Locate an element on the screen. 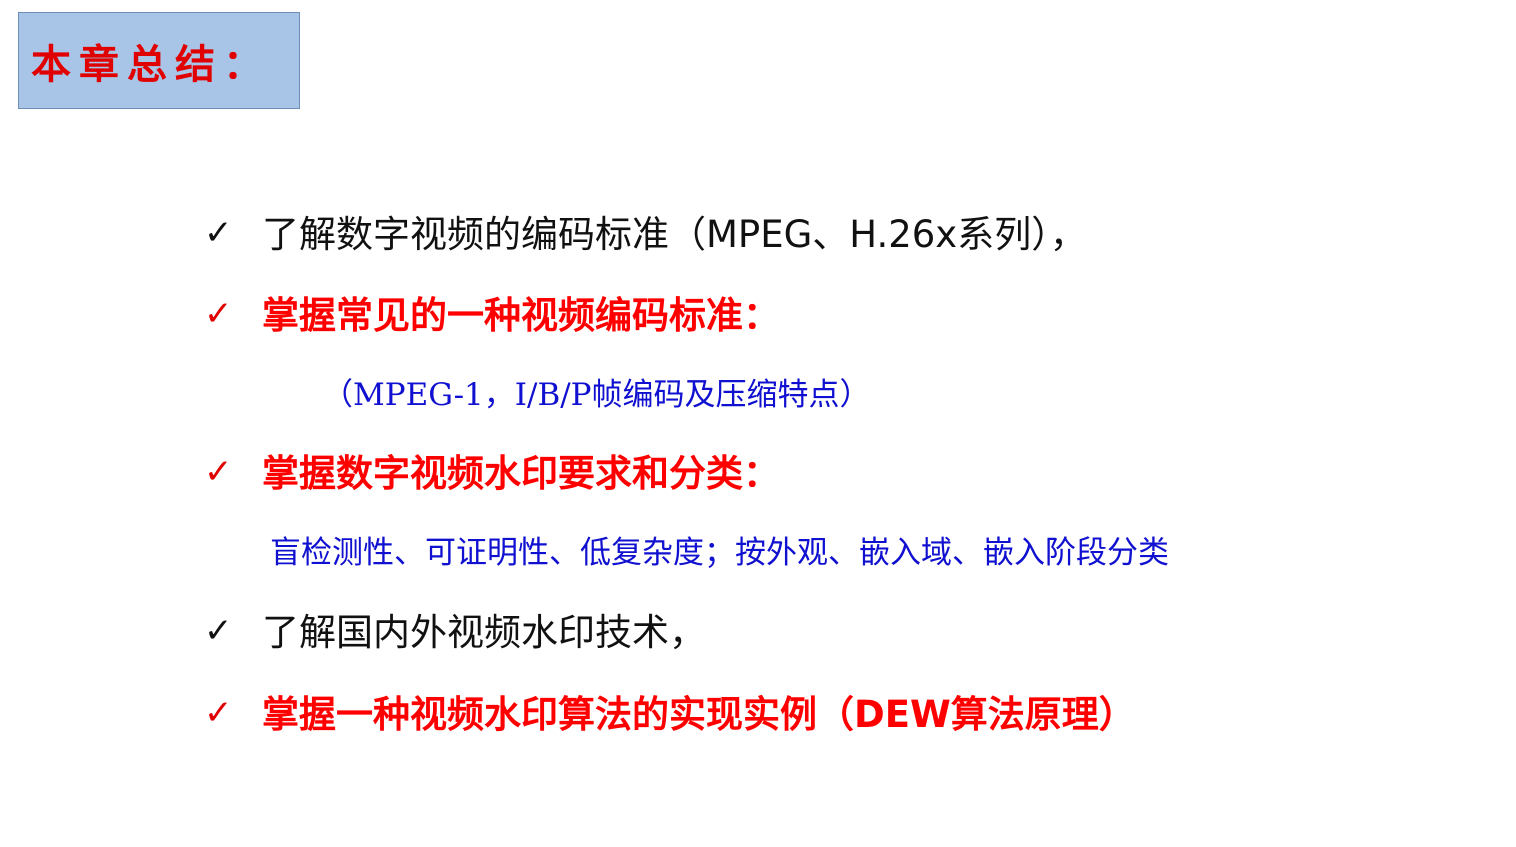 The height and width of the screenshot is (847, 1516). item-text: 掌握一种视频水印算法的实现实例（DEW算法原理） is located at coordinates (699, 714).